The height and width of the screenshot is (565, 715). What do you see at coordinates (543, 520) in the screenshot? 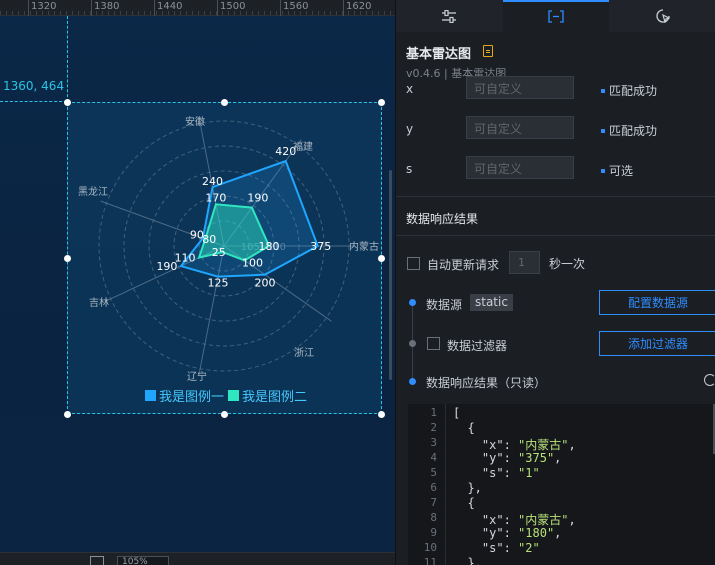
I see `json-value: "内蒙古"` at bounding box center [543, 520].